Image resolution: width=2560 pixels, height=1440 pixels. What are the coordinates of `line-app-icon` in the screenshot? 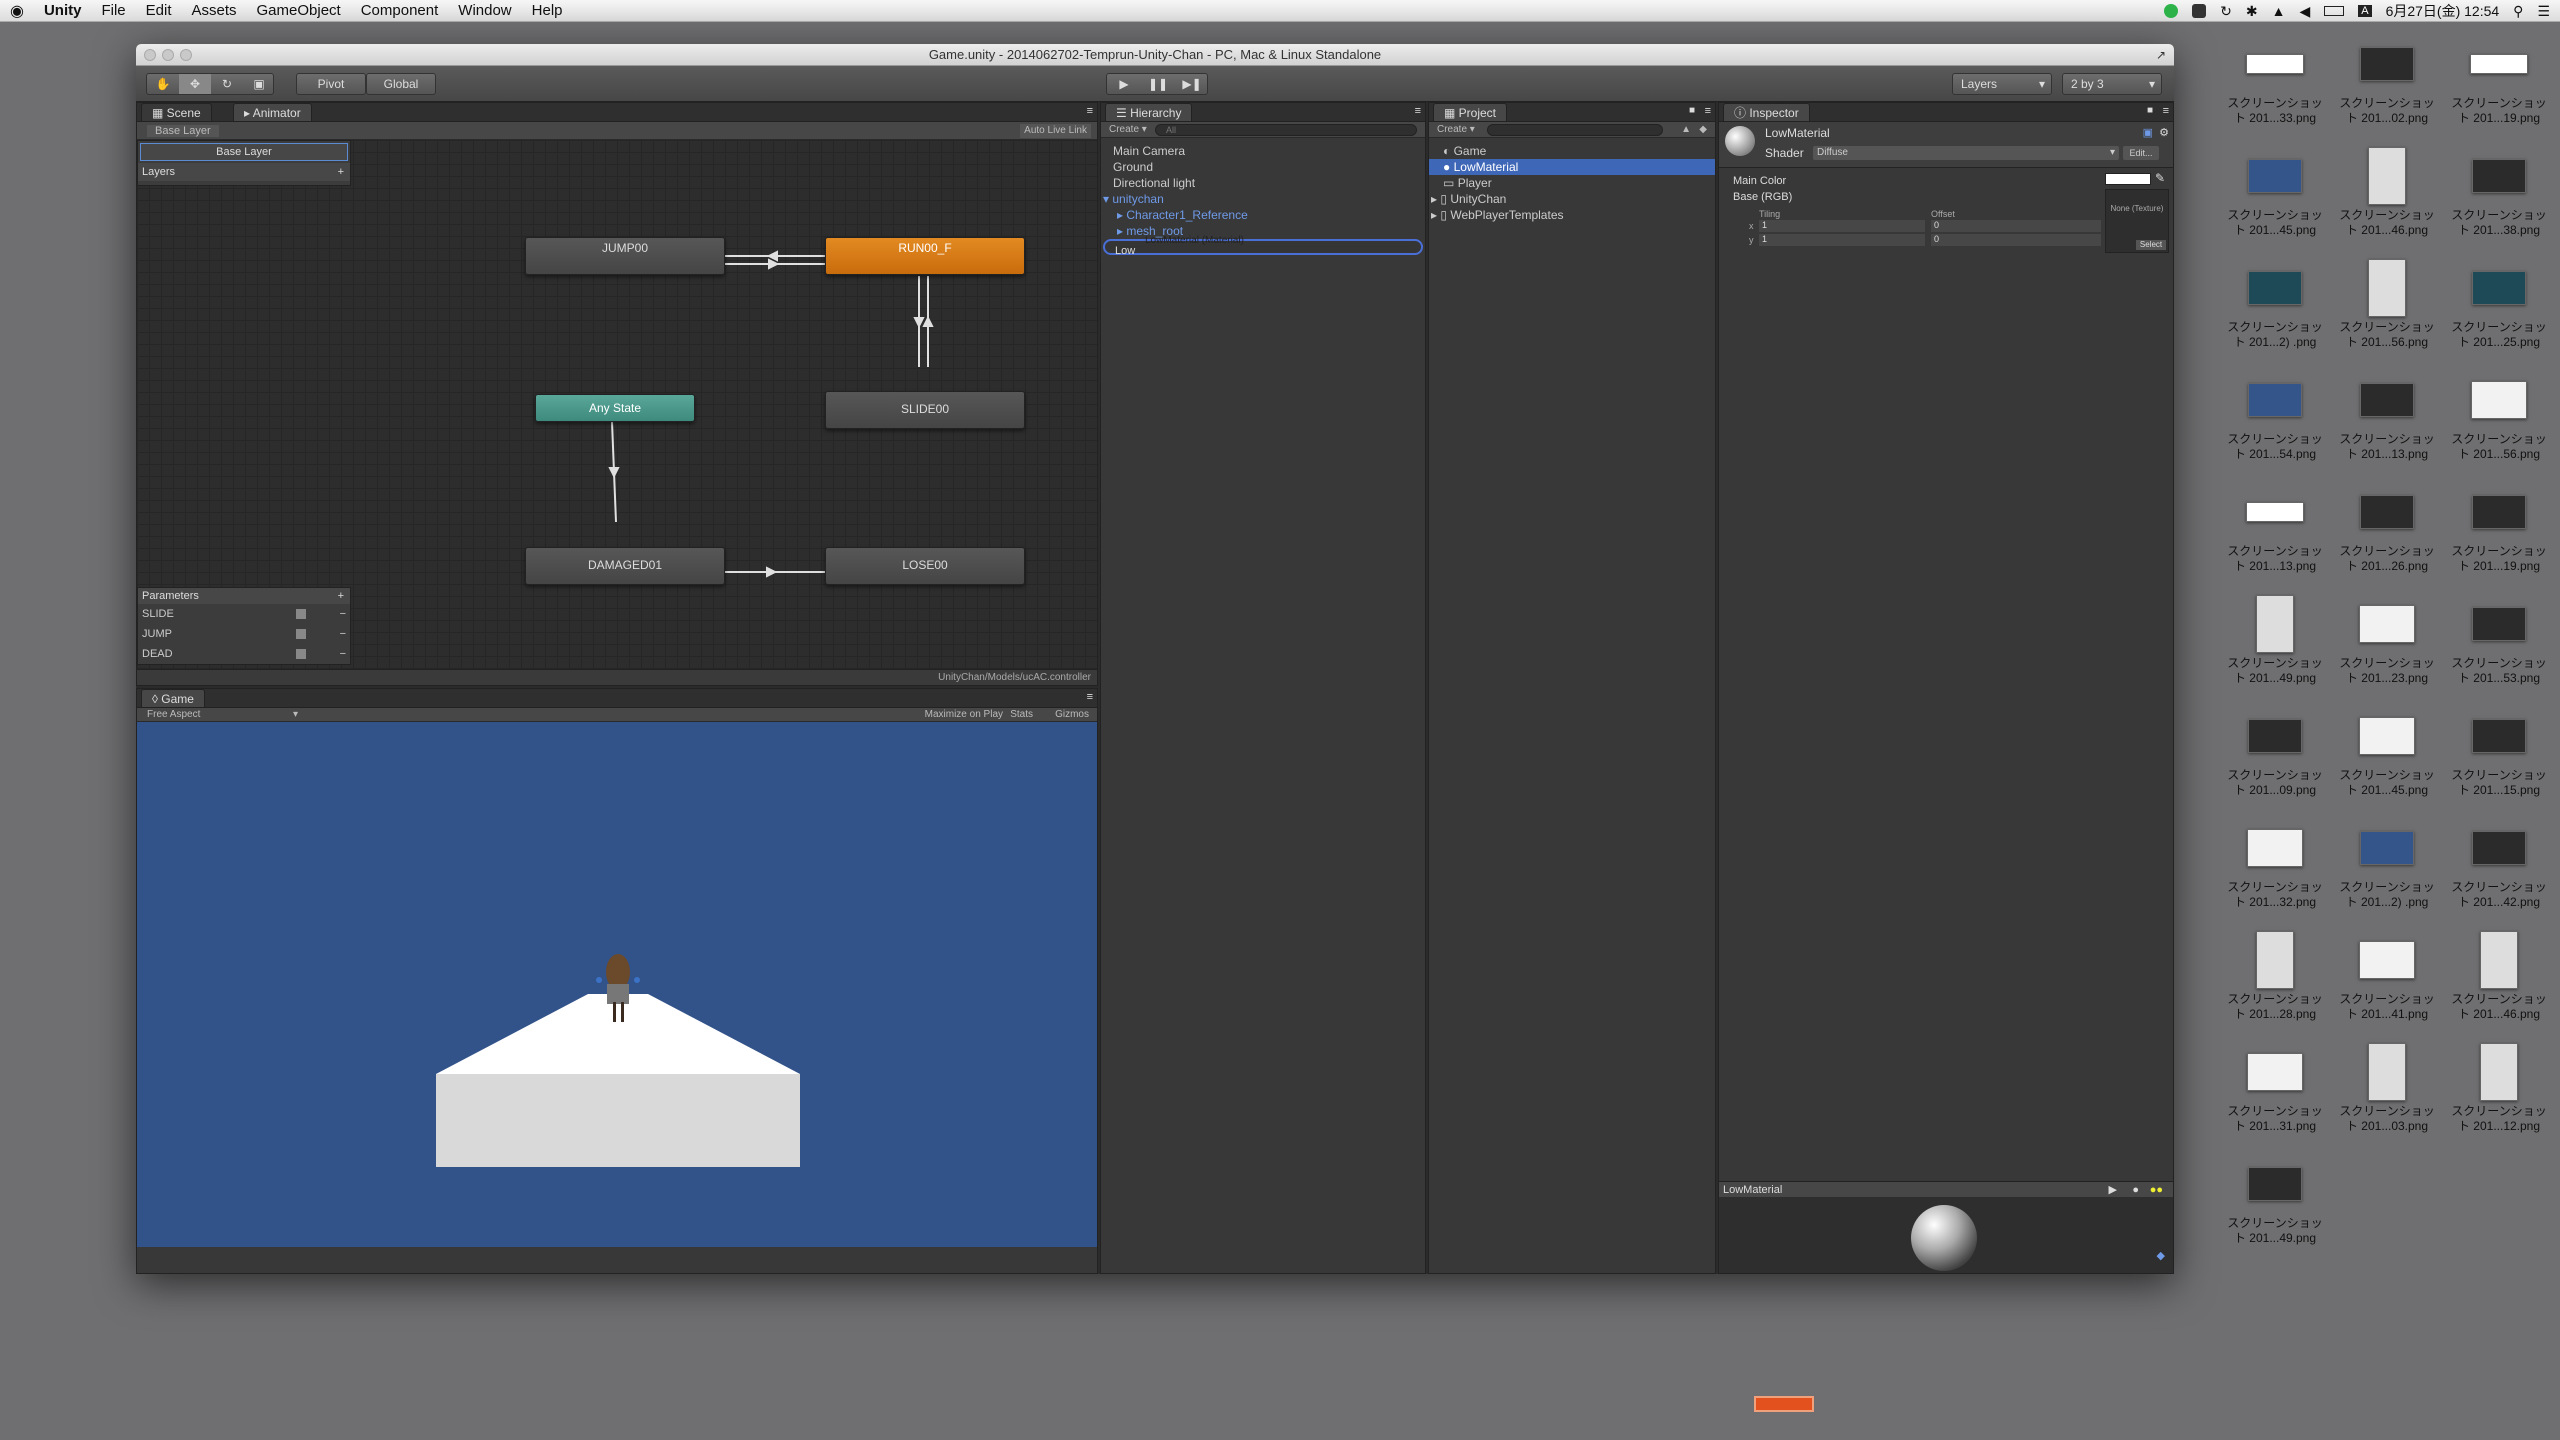 It's located at (2171, 11).